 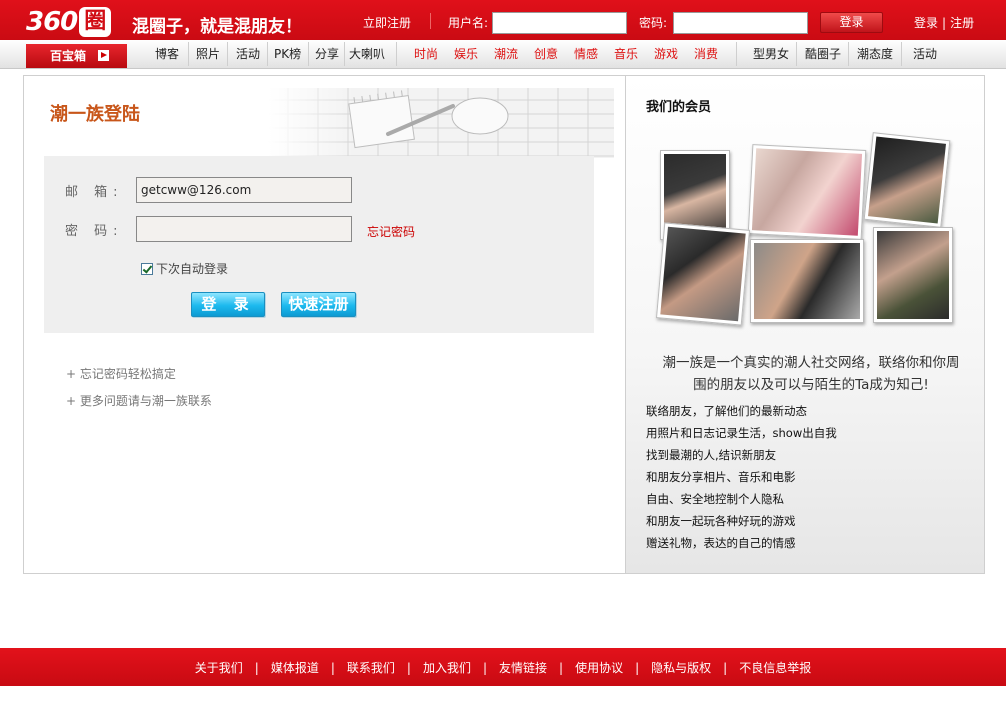 I want to click on email-label: 邮 箱:, so click(x=94, y=192).